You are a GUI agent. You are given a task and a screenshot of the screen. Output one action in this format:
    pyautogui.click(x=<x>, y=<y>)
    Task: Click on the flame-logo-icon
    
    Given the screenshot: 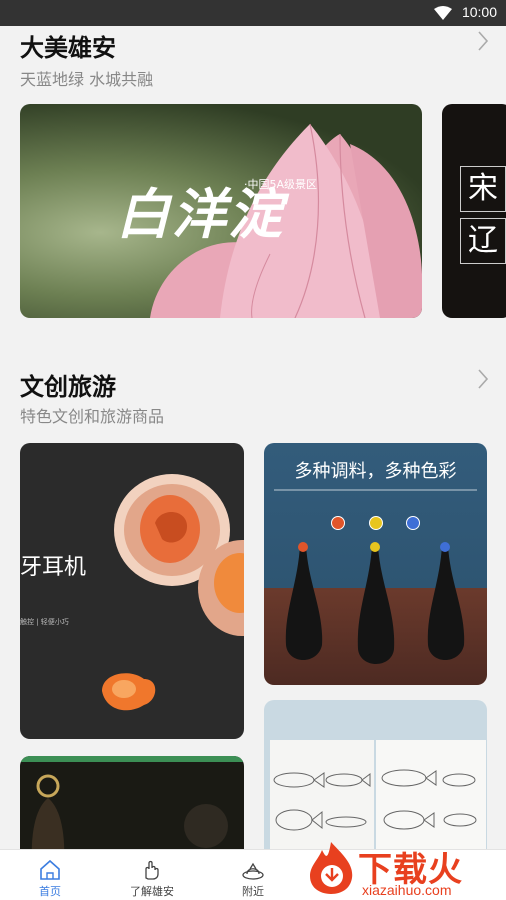 What is the action you would take?
    pyautogui.click(x=331, y=868)
    